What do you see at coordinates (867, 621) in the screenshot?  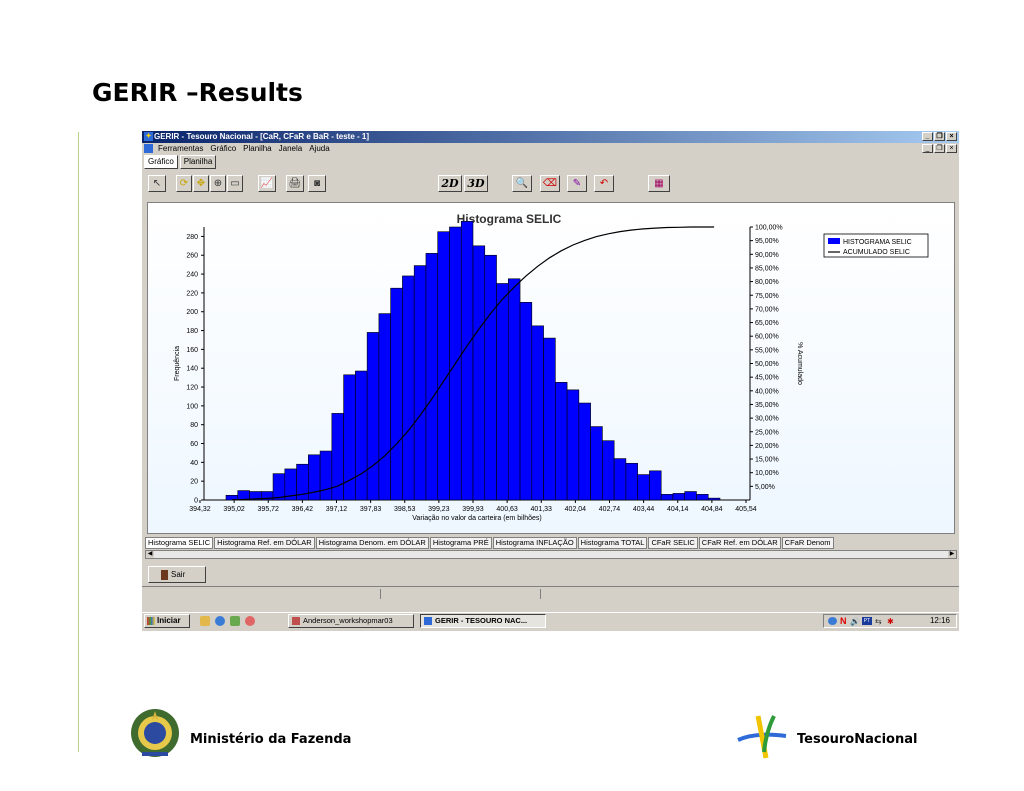 I see `language-icon: PT` at bounding box center [867, 621].